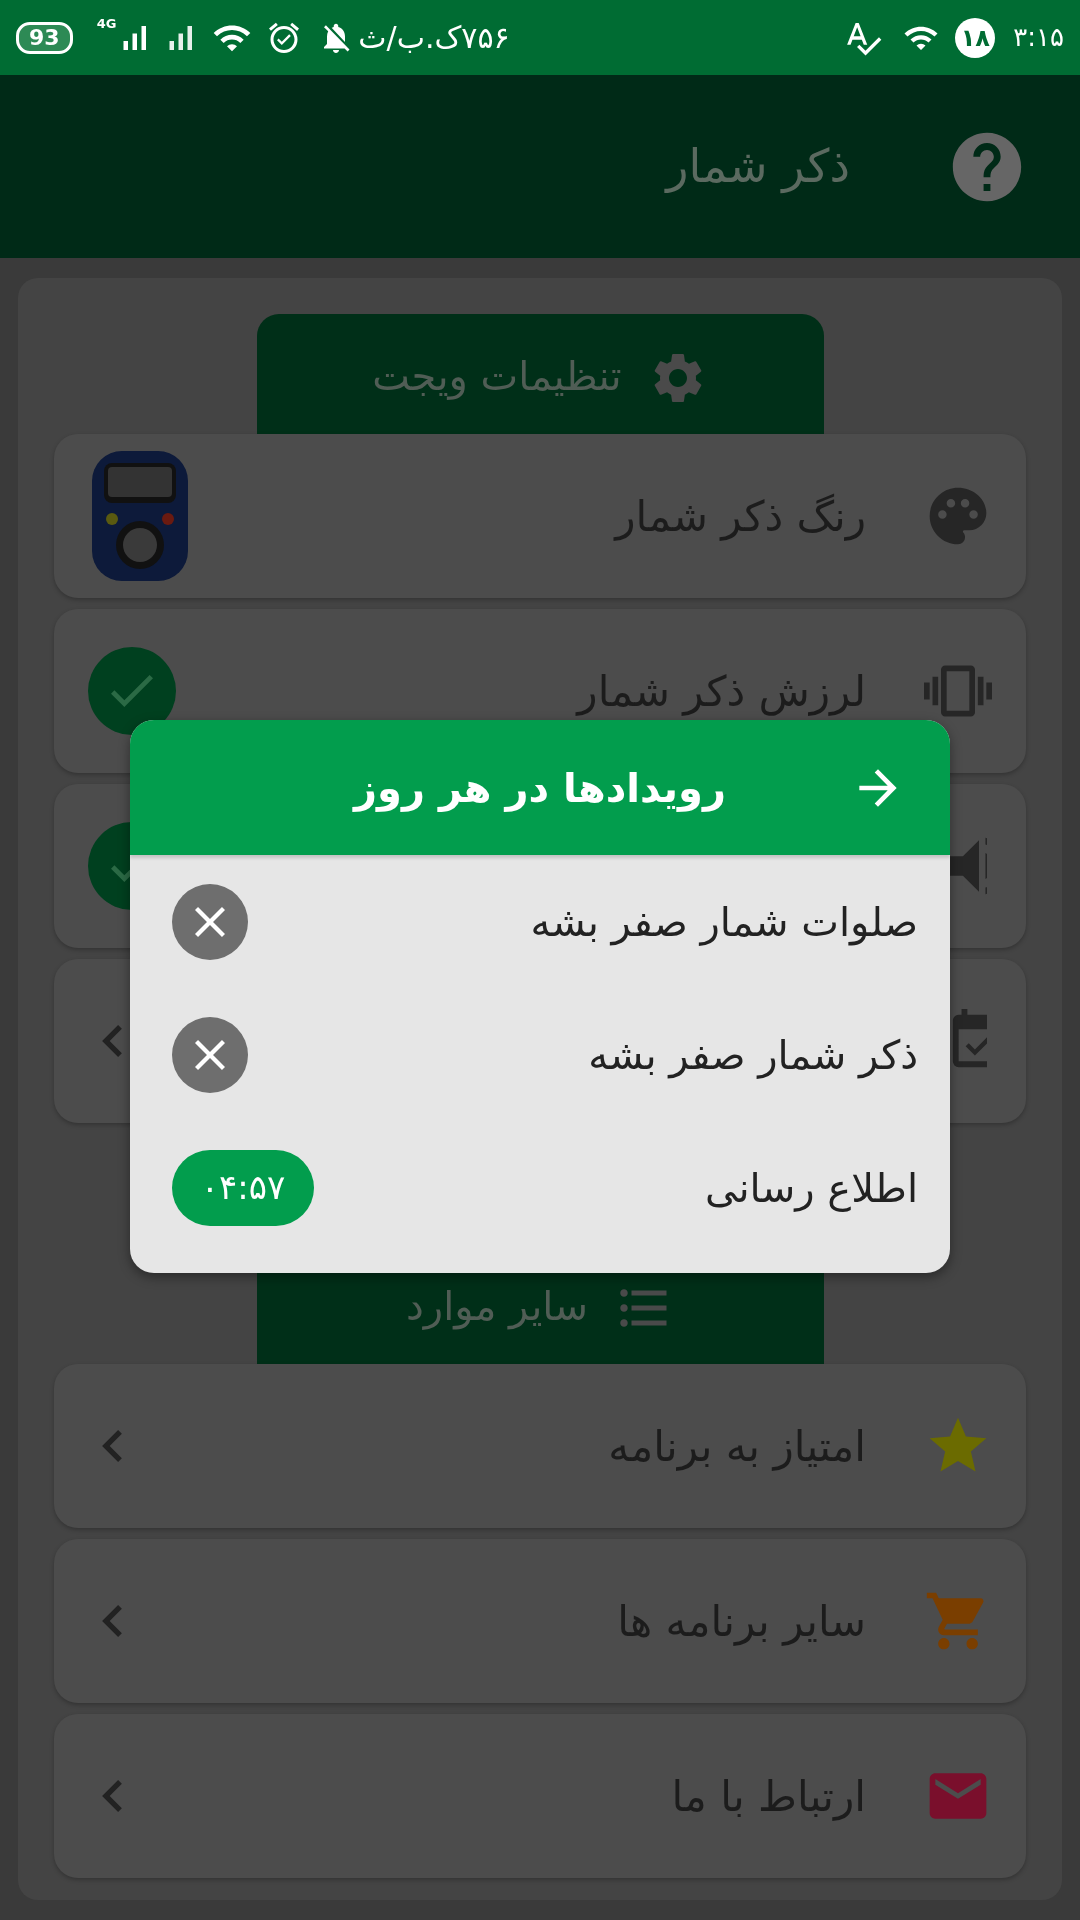 The width and height of the screenshot is (1080, 1920). What do you see at coordinates (1038, 37) in the screenshot?
I see `clock: ۳:۱۵` at bounding box center [1038, 37].